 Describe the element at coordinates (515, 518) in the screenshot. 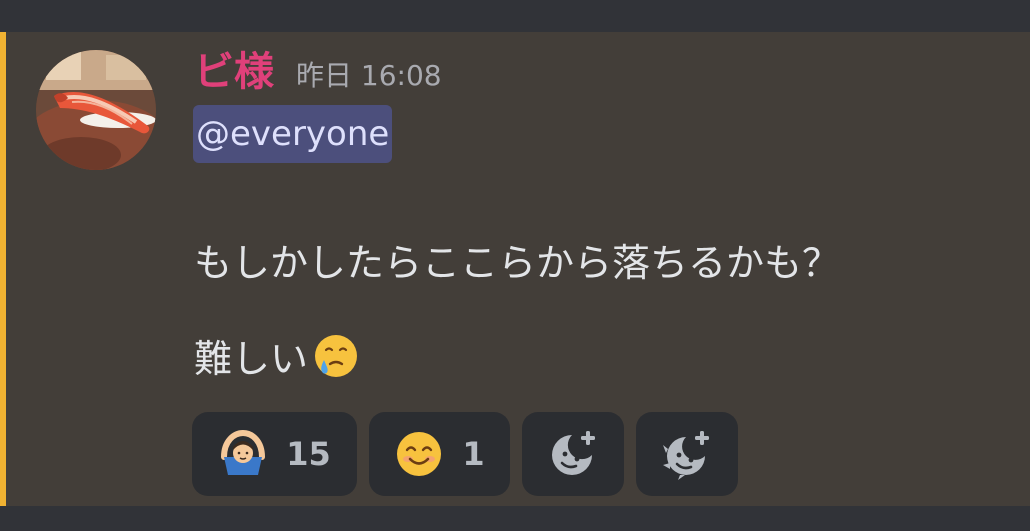

I see `bottom-bar` at that location.